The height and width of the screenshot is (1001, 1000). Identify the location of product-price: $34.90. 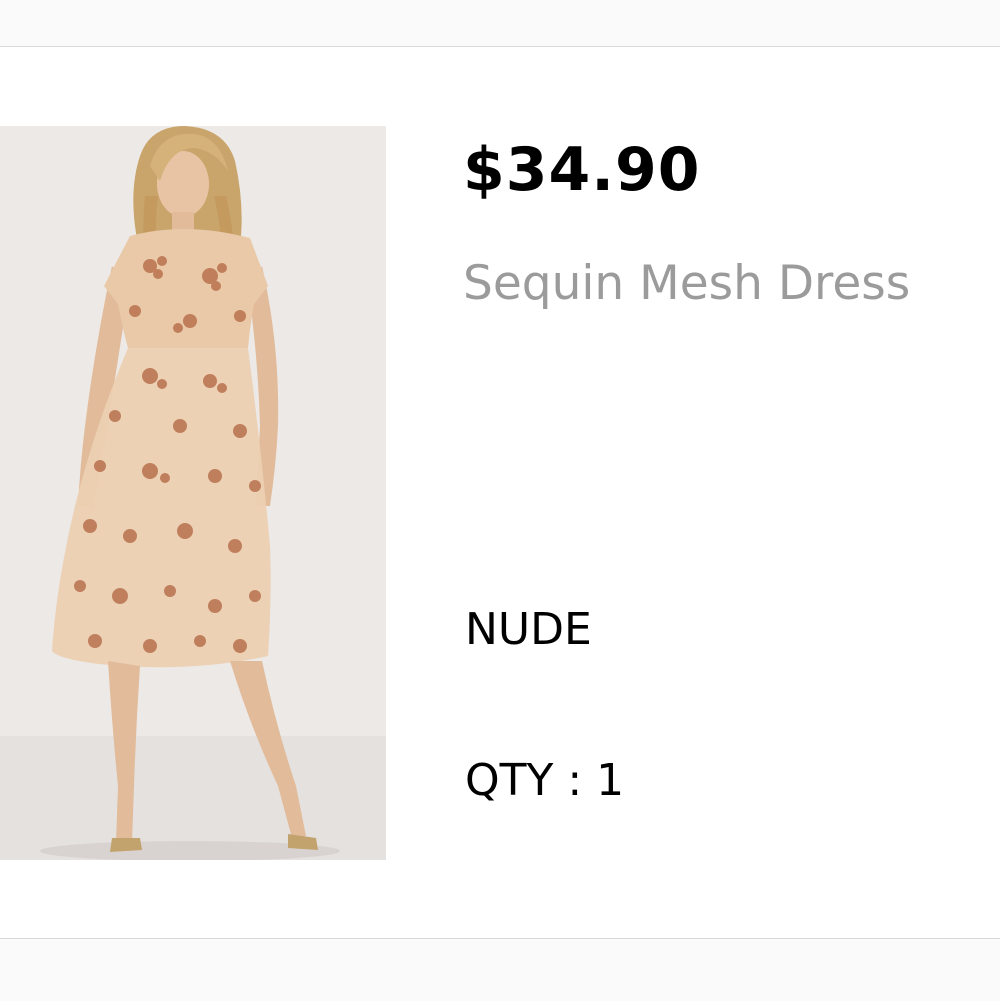
(582, 170).